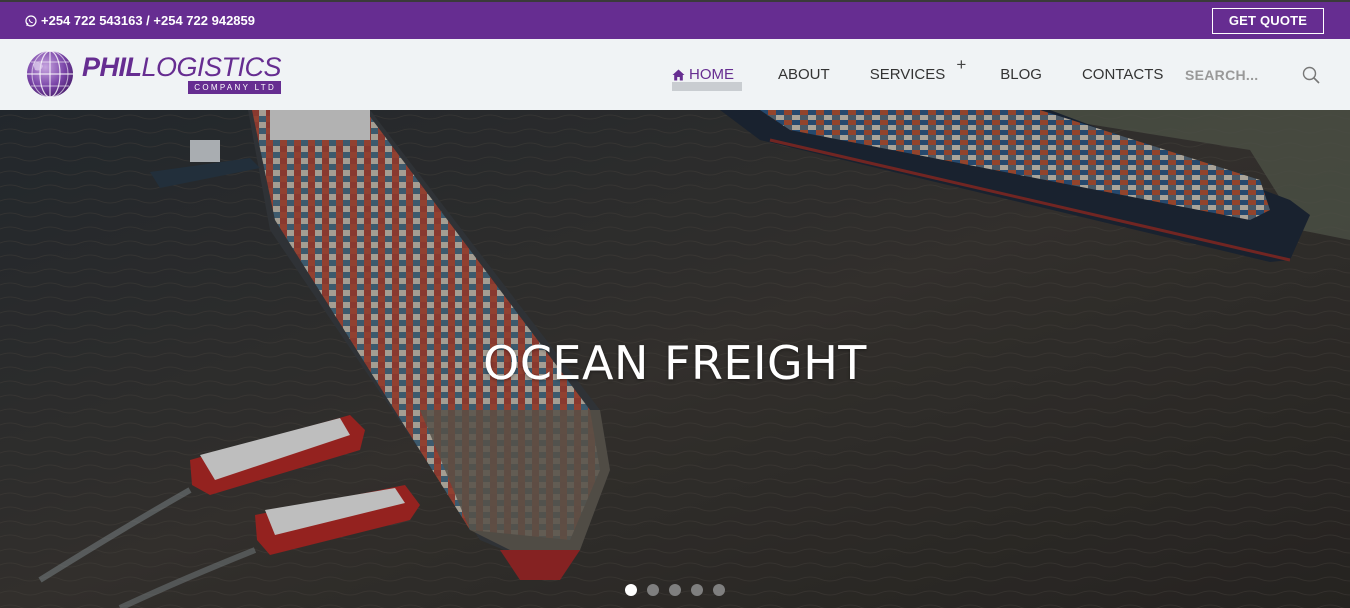 Image resolution: width=1350 pixels, height=608 pixels. I want to click on nav-label-services: SERVICES, so click(907, 74).